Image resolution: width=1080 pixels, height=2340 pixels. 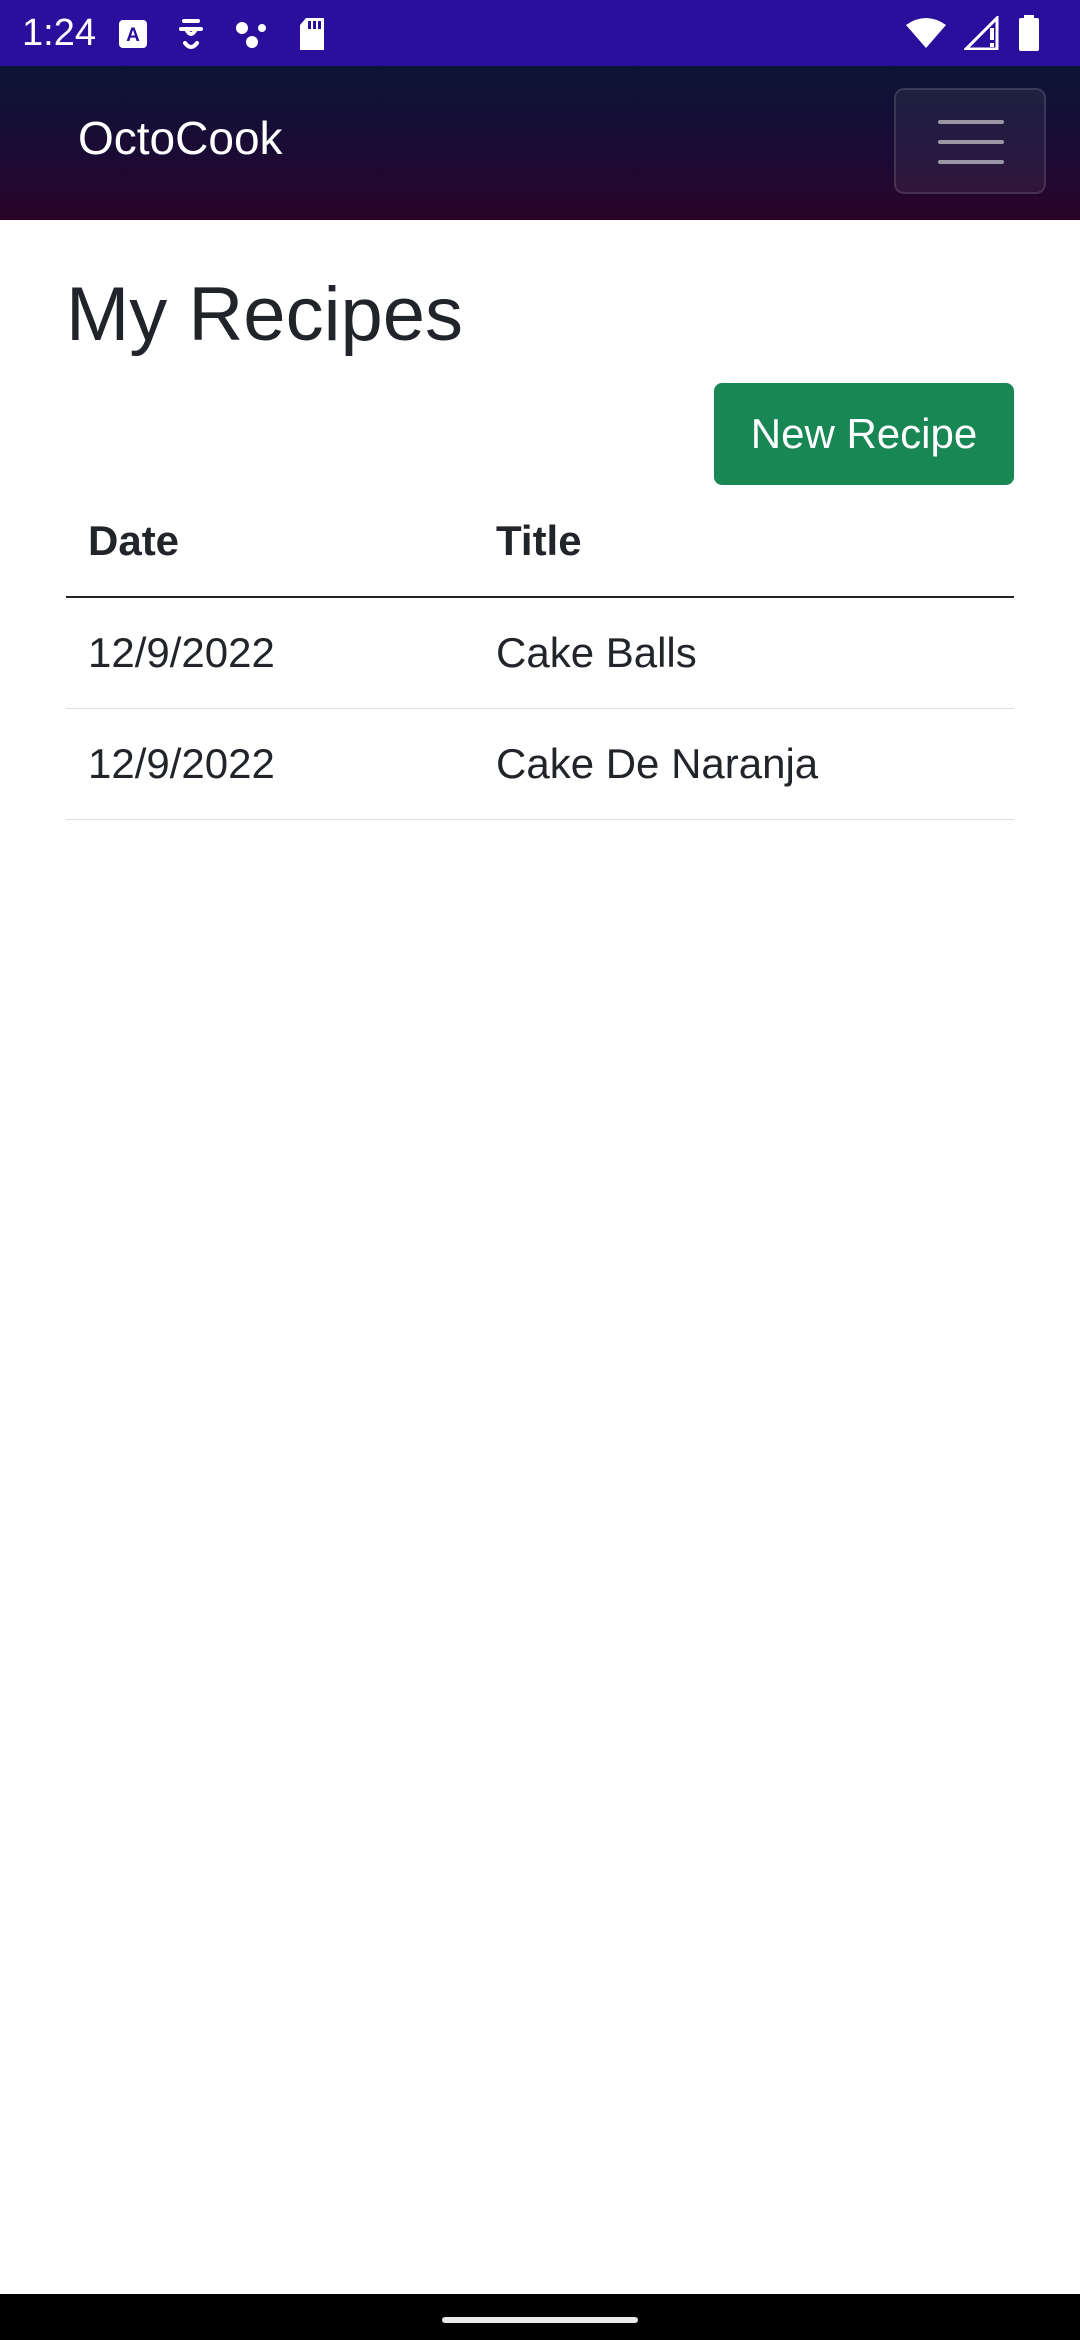 I want to click on recipe-title-cell: Cake Balls, so click(x=744, y=653).